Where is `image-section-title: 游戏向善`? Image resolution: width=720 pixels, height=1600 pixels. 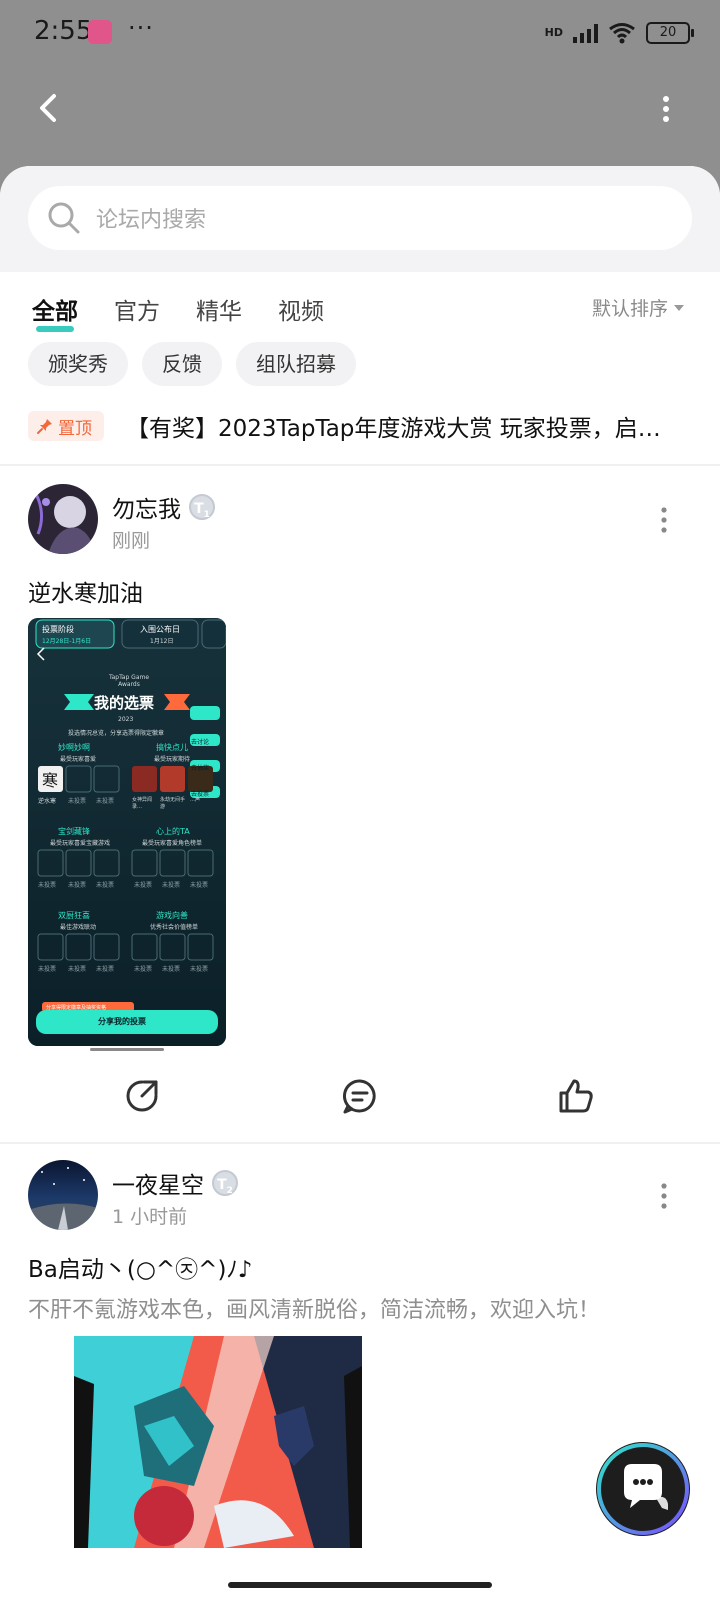
image-section-title: 游戏向善 is located at coordinates (172, 915).